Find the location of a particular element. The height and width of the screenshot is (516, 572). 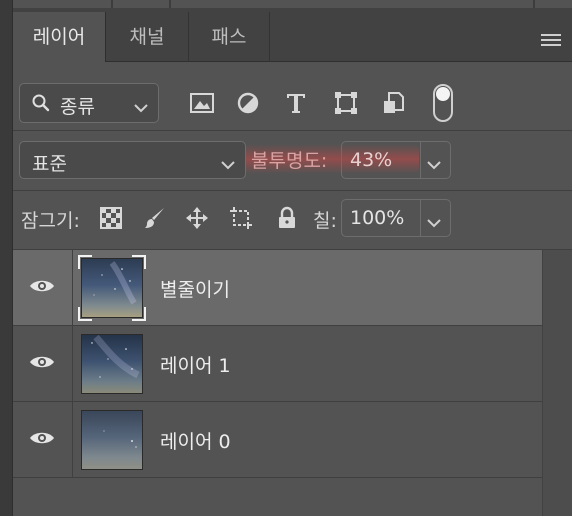

fill-label: 칠: is located at coordinates (325, 221).